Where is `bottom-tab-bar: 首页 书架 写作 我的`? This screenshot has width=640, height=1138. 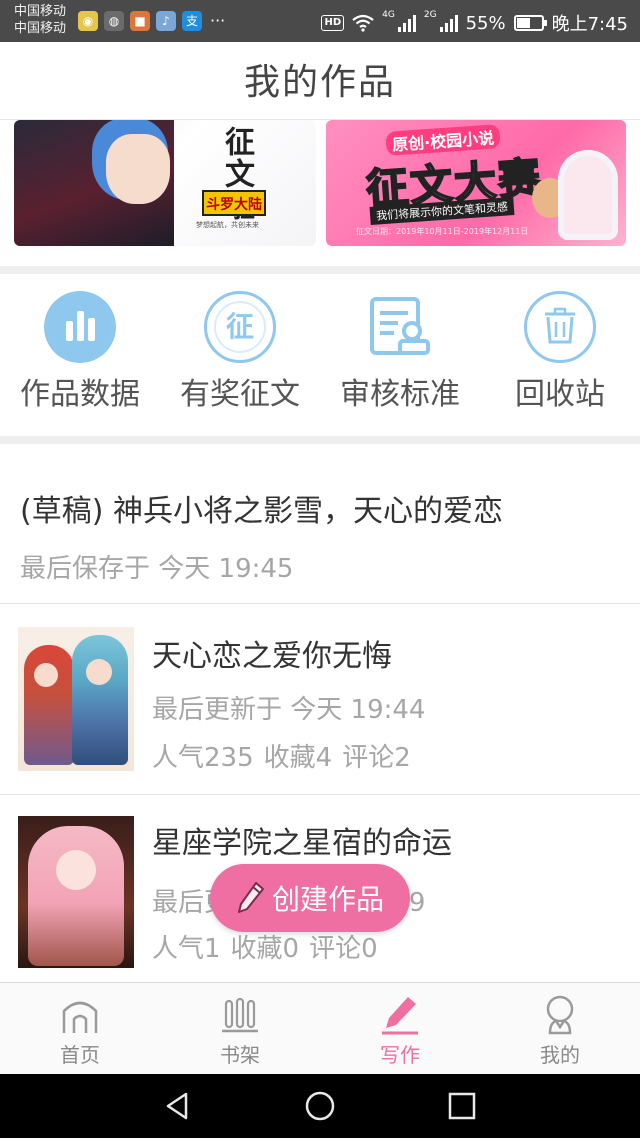
bottom-tab-bar: 首页 书架 写作 我的 is located at coordinates (320, 1028).